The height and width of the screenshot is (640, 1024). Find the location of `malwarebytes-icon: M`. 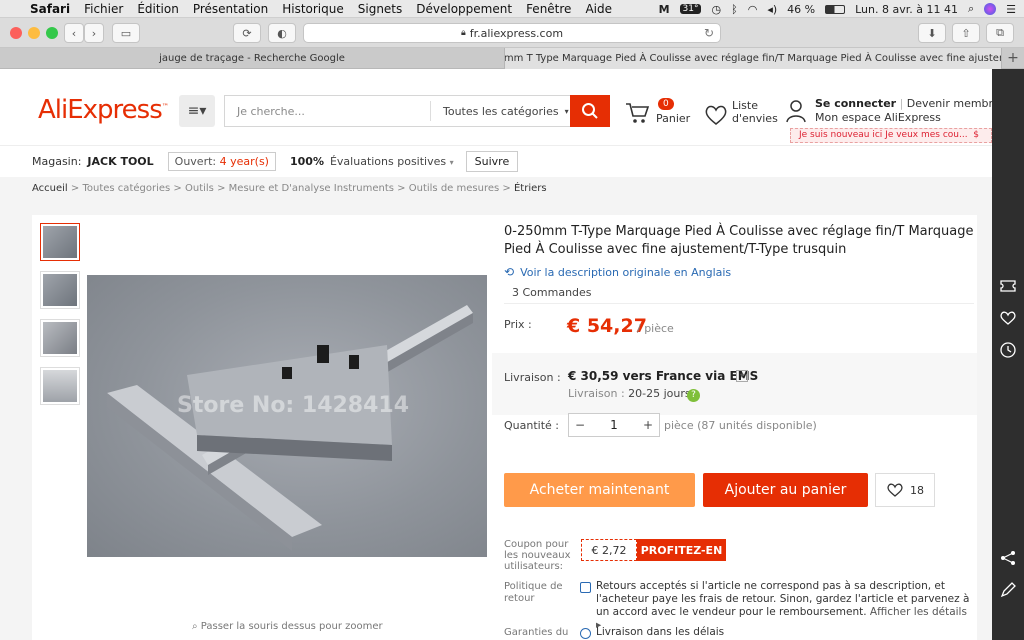

malwarebytes-icon: M is located at coordinates (664, 9).